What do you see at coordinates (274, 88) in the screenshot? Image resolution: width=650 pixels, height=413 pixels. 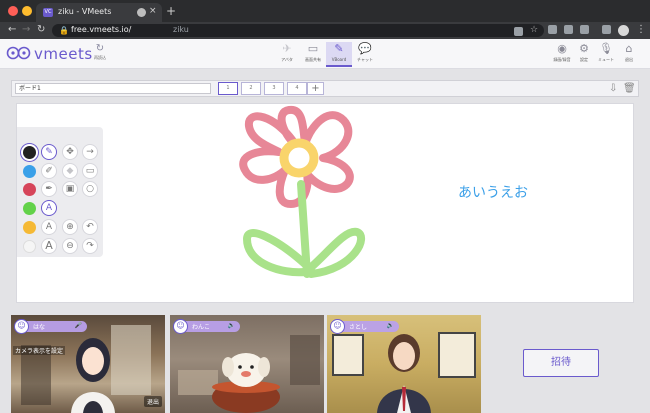 I see `page-tab-3: 3` at bounding box center [274, 88].